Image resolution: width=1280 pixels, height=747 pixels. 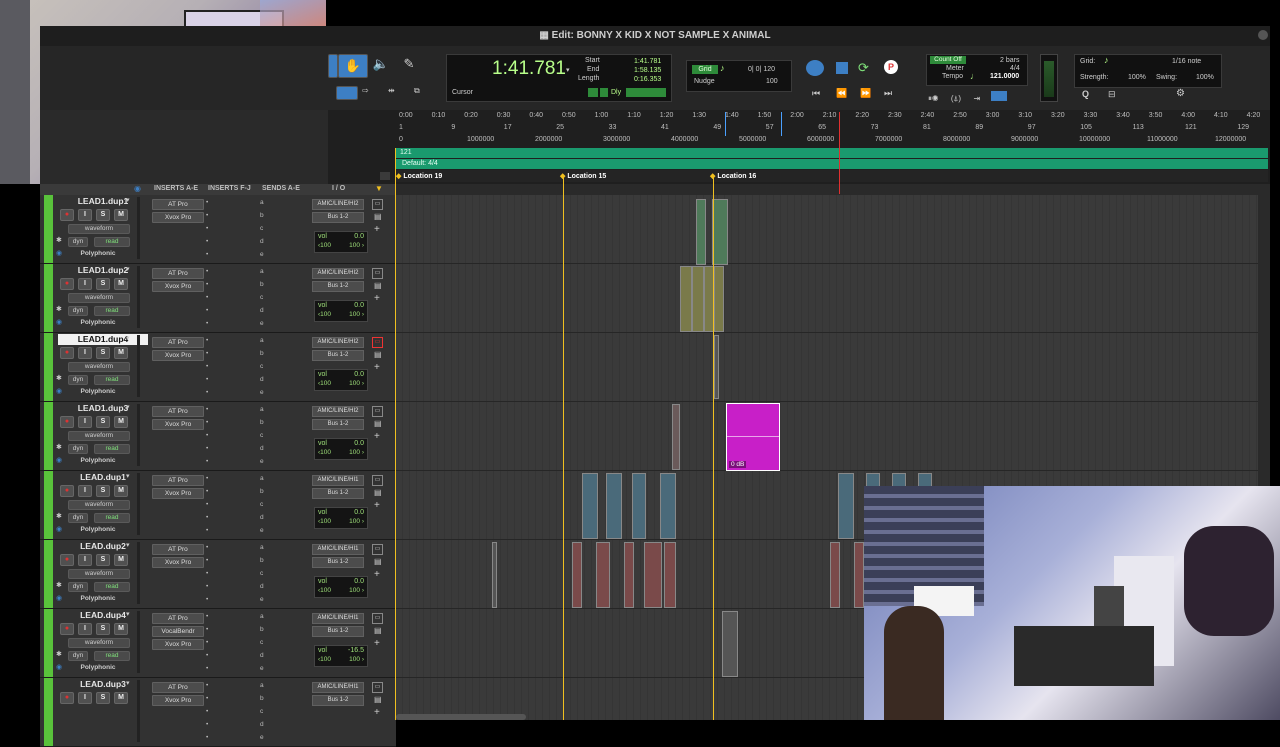 I want to click on marker-location-19: ◆ Location 19, so click(x=419, y=176).